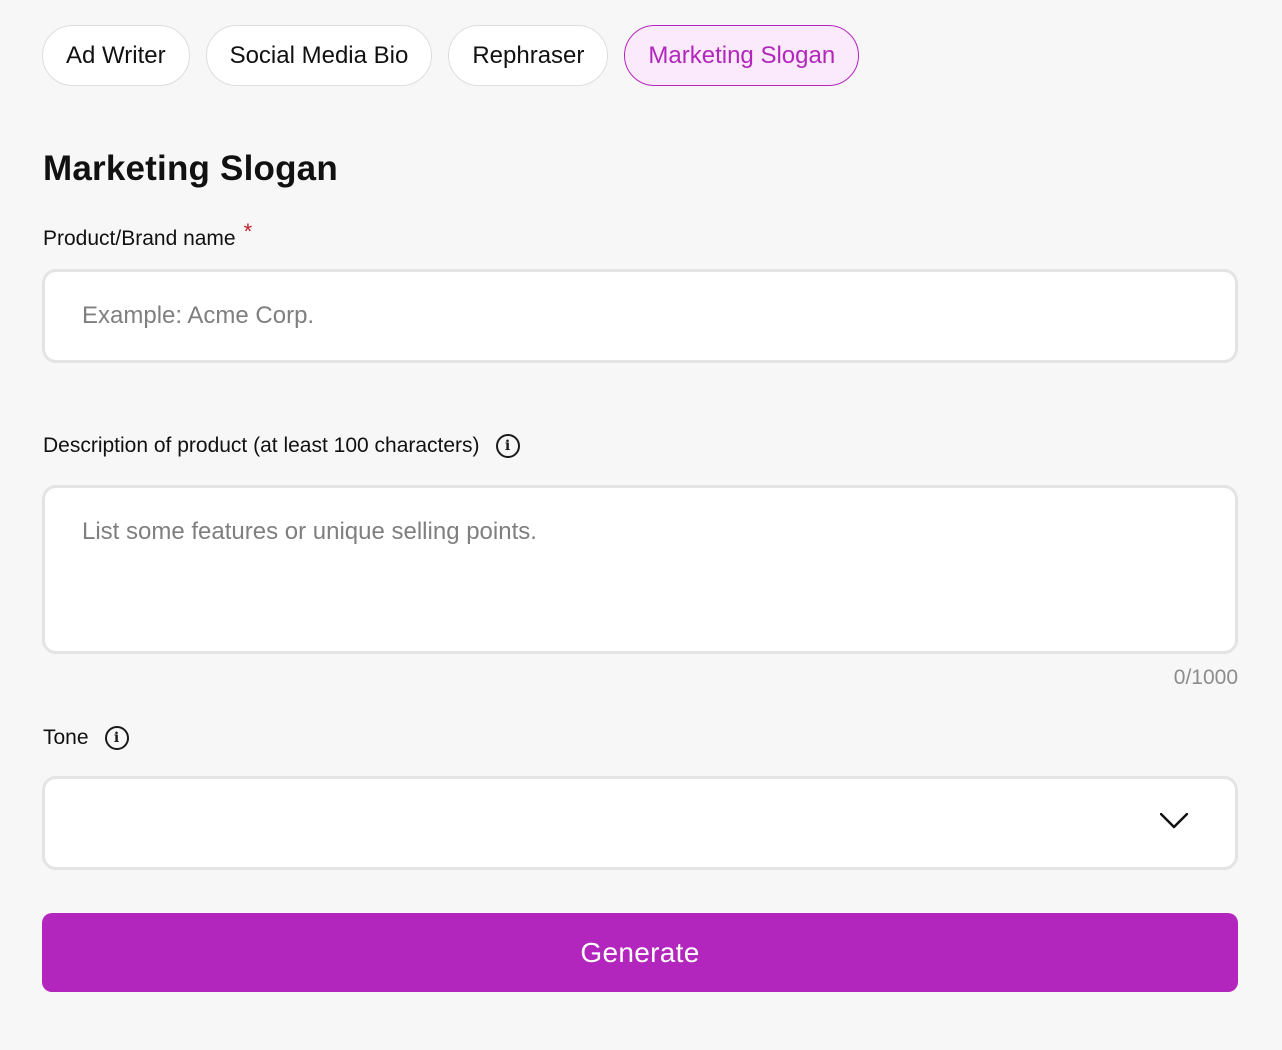  What do you see at coordinates (319, 55) in the screenshot?
I see `tab-social-media-bio: Social Media Bio` at bounding box center [319, 55].